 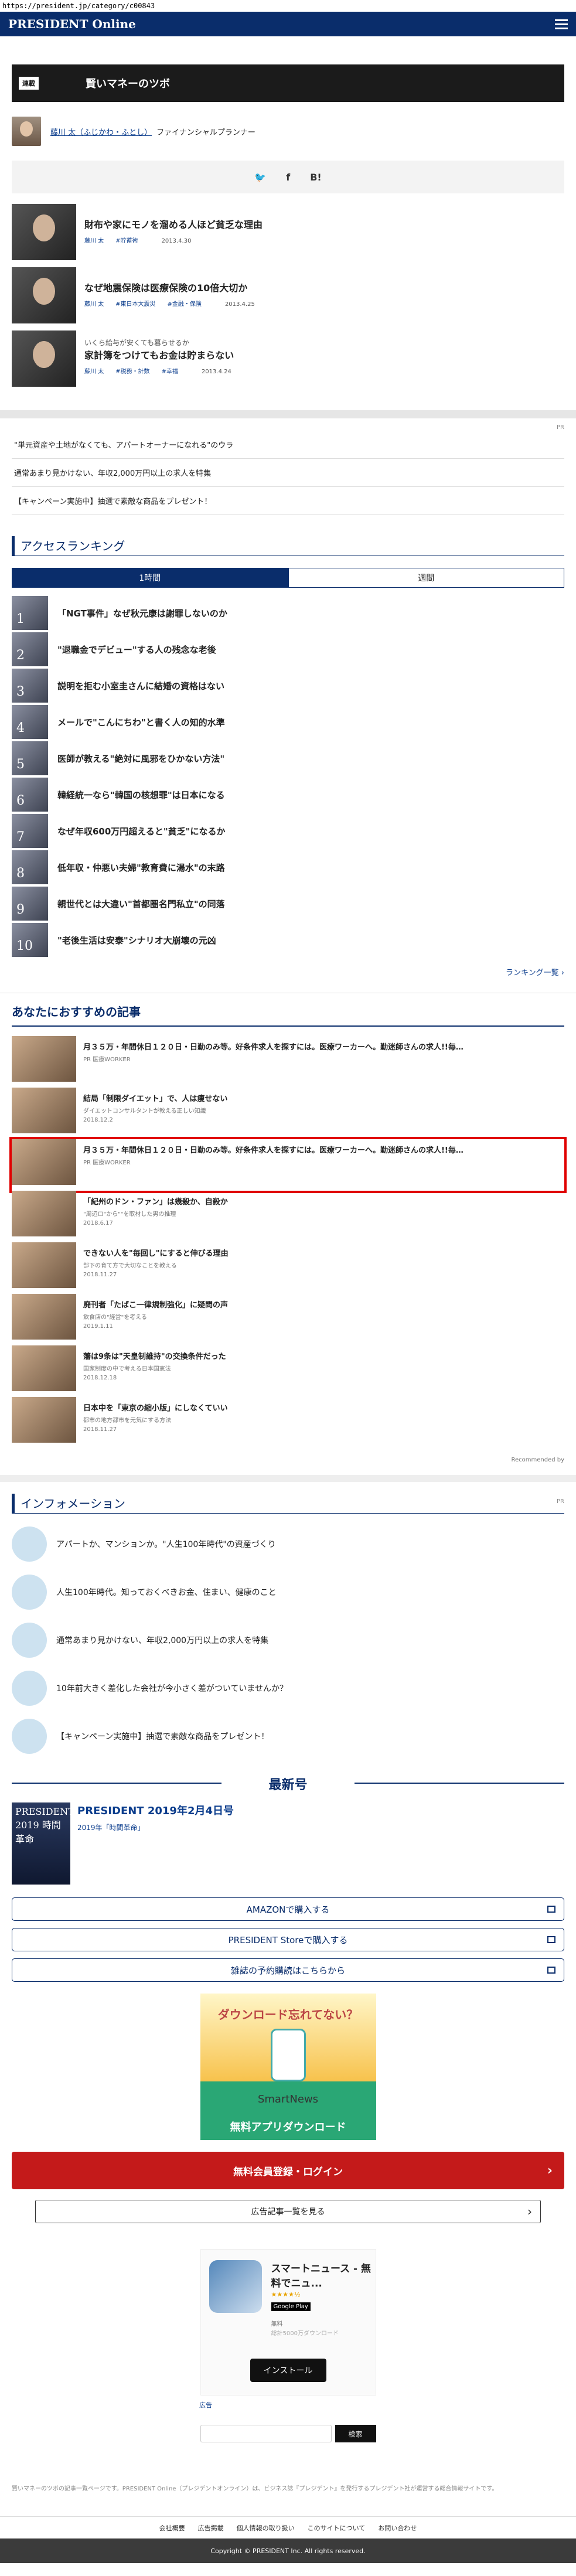 What do you see at coordinates (162, 1640) in the screenshot?
I see `info-text: 通常あまり見かけない、年収2,000万円以上の求人を特集` at bounding box center [162, 1640].